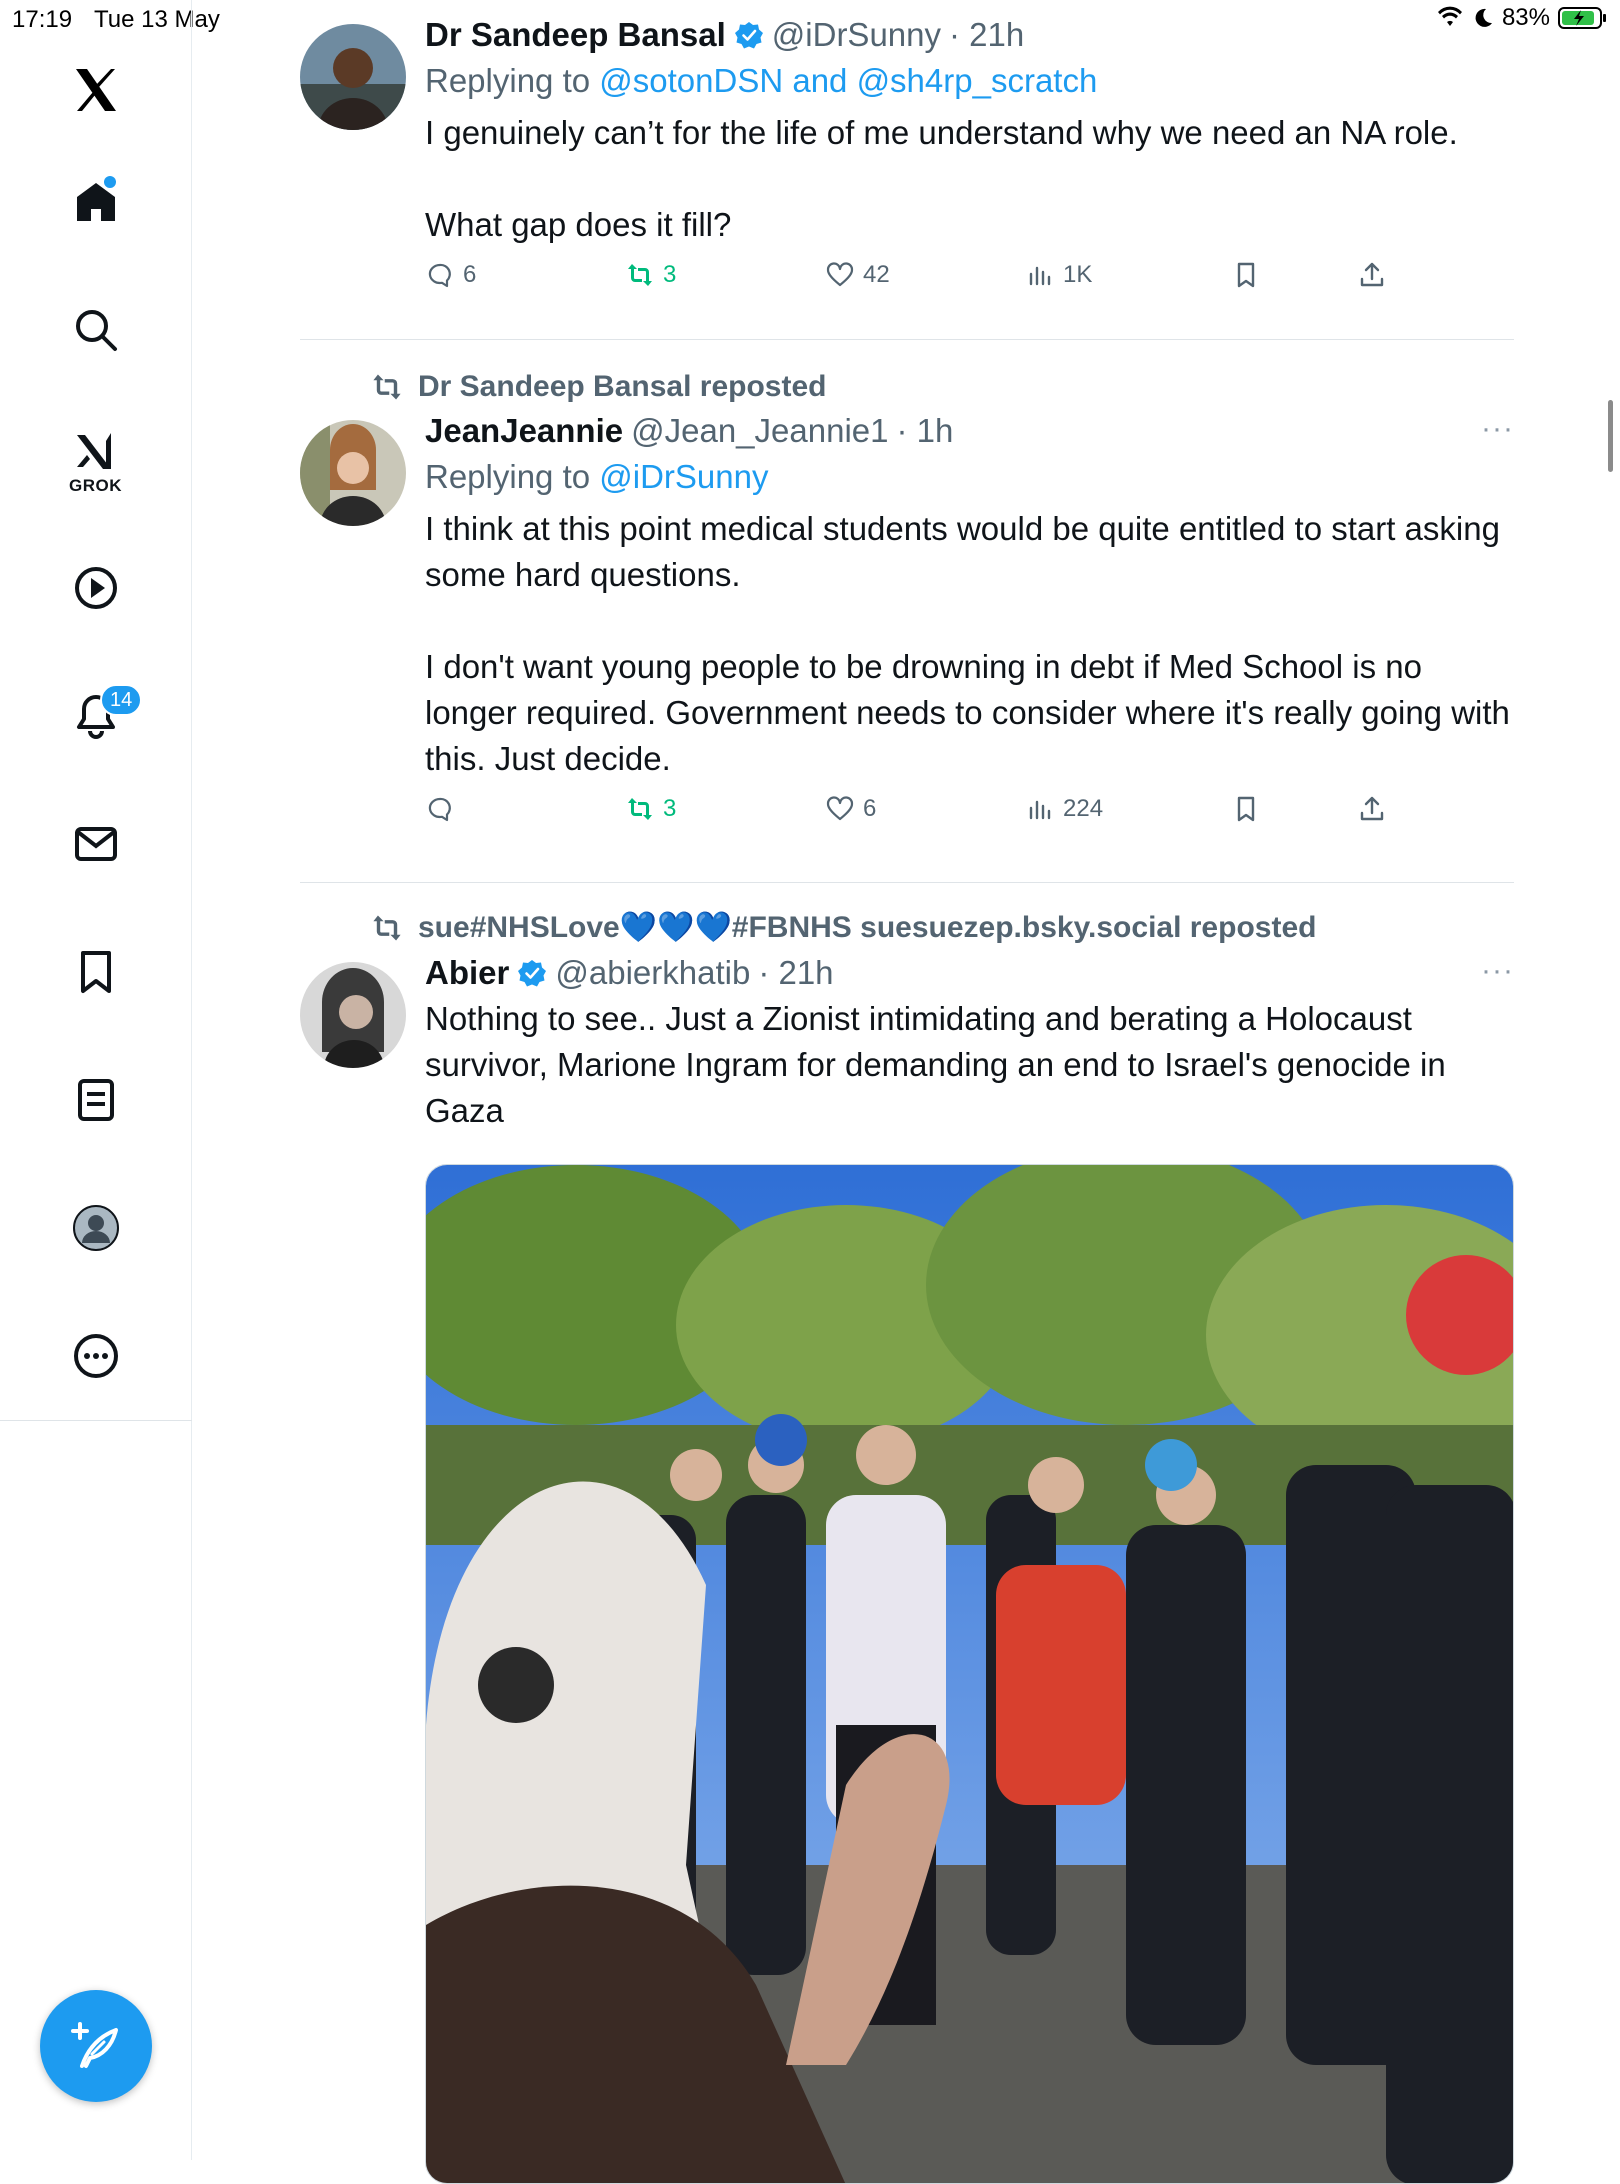  What do you see at coordinates (848, 80) in the screenshot?
I see `replying-to-link: @sotonDSN and @sh4rp_scratch` at bounding box center [848, 80].